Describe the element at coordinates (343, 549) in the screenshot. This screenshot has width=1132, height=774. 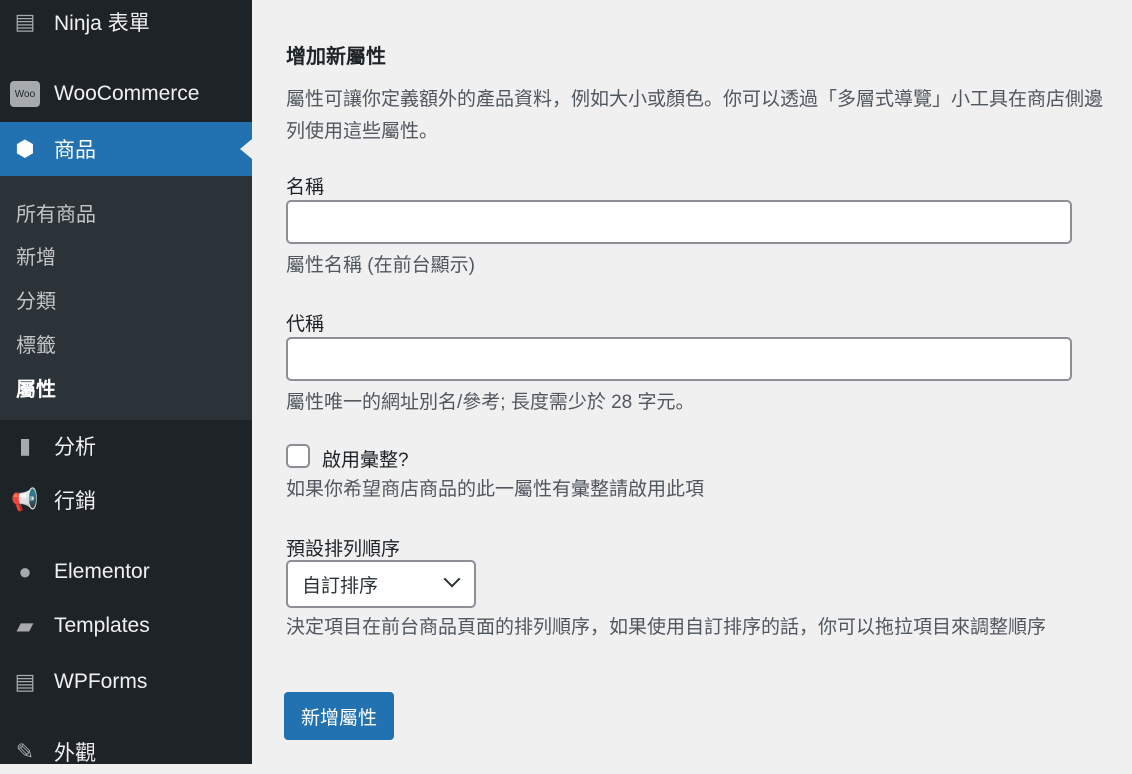
I see `order-label: 預設排列順序` at that location.